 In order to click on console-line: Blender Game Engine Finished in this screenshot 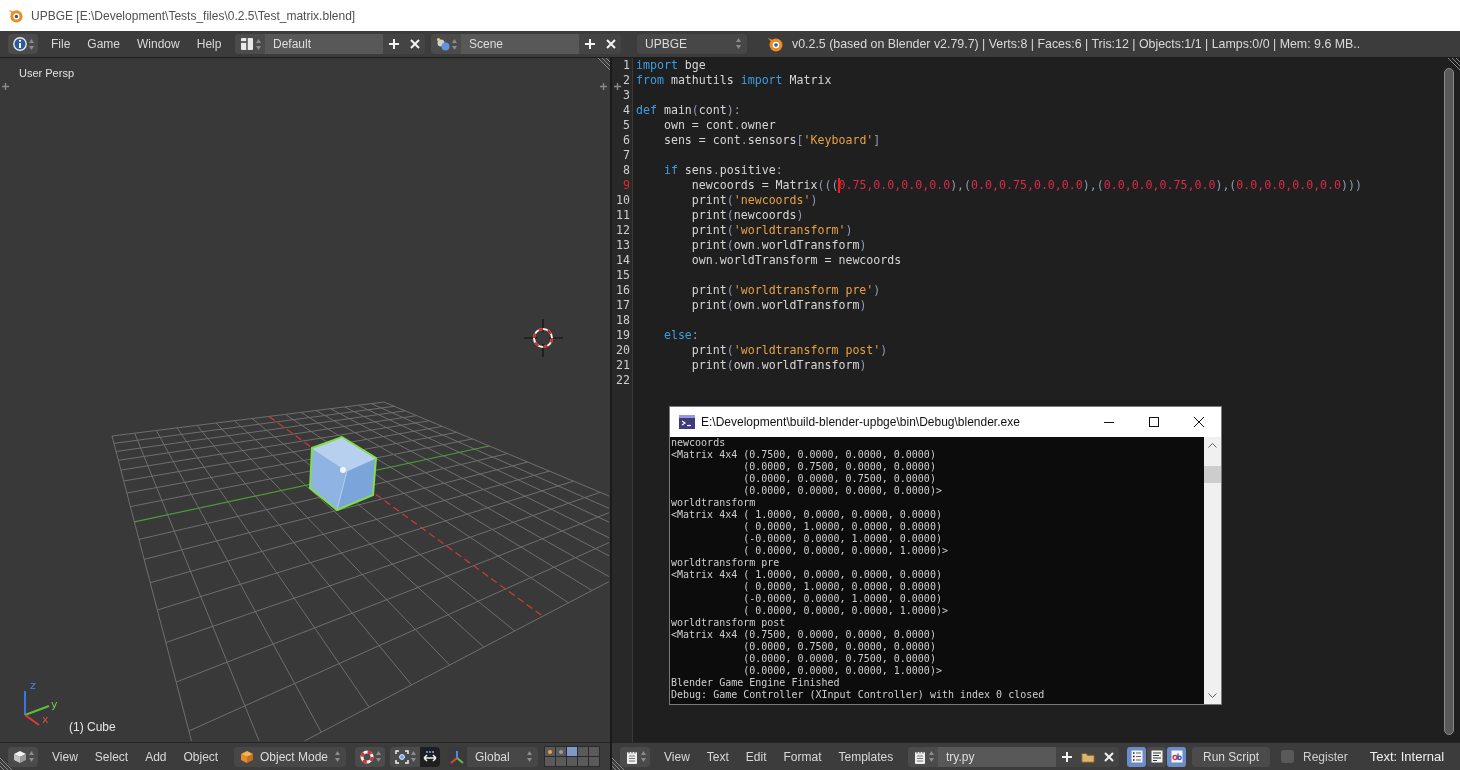, I will do `click(756, 683)`.